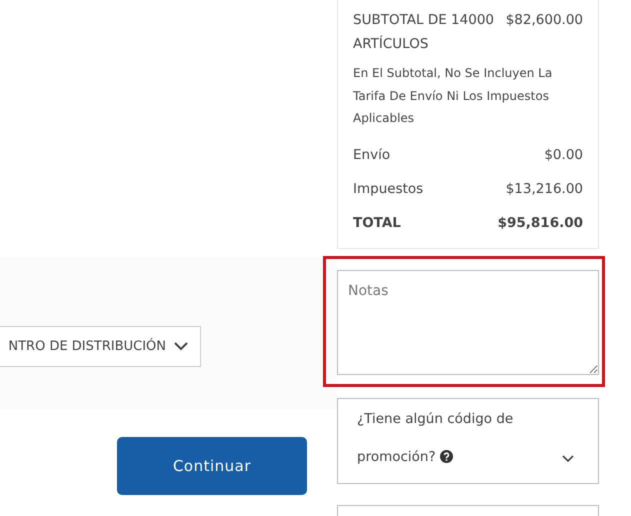  What do you see at coordinates (468, 441) in the screenshot?
I see `promo-code-panel: ¿Tiene algún código de promoción?` at bounding box center [468, 441].